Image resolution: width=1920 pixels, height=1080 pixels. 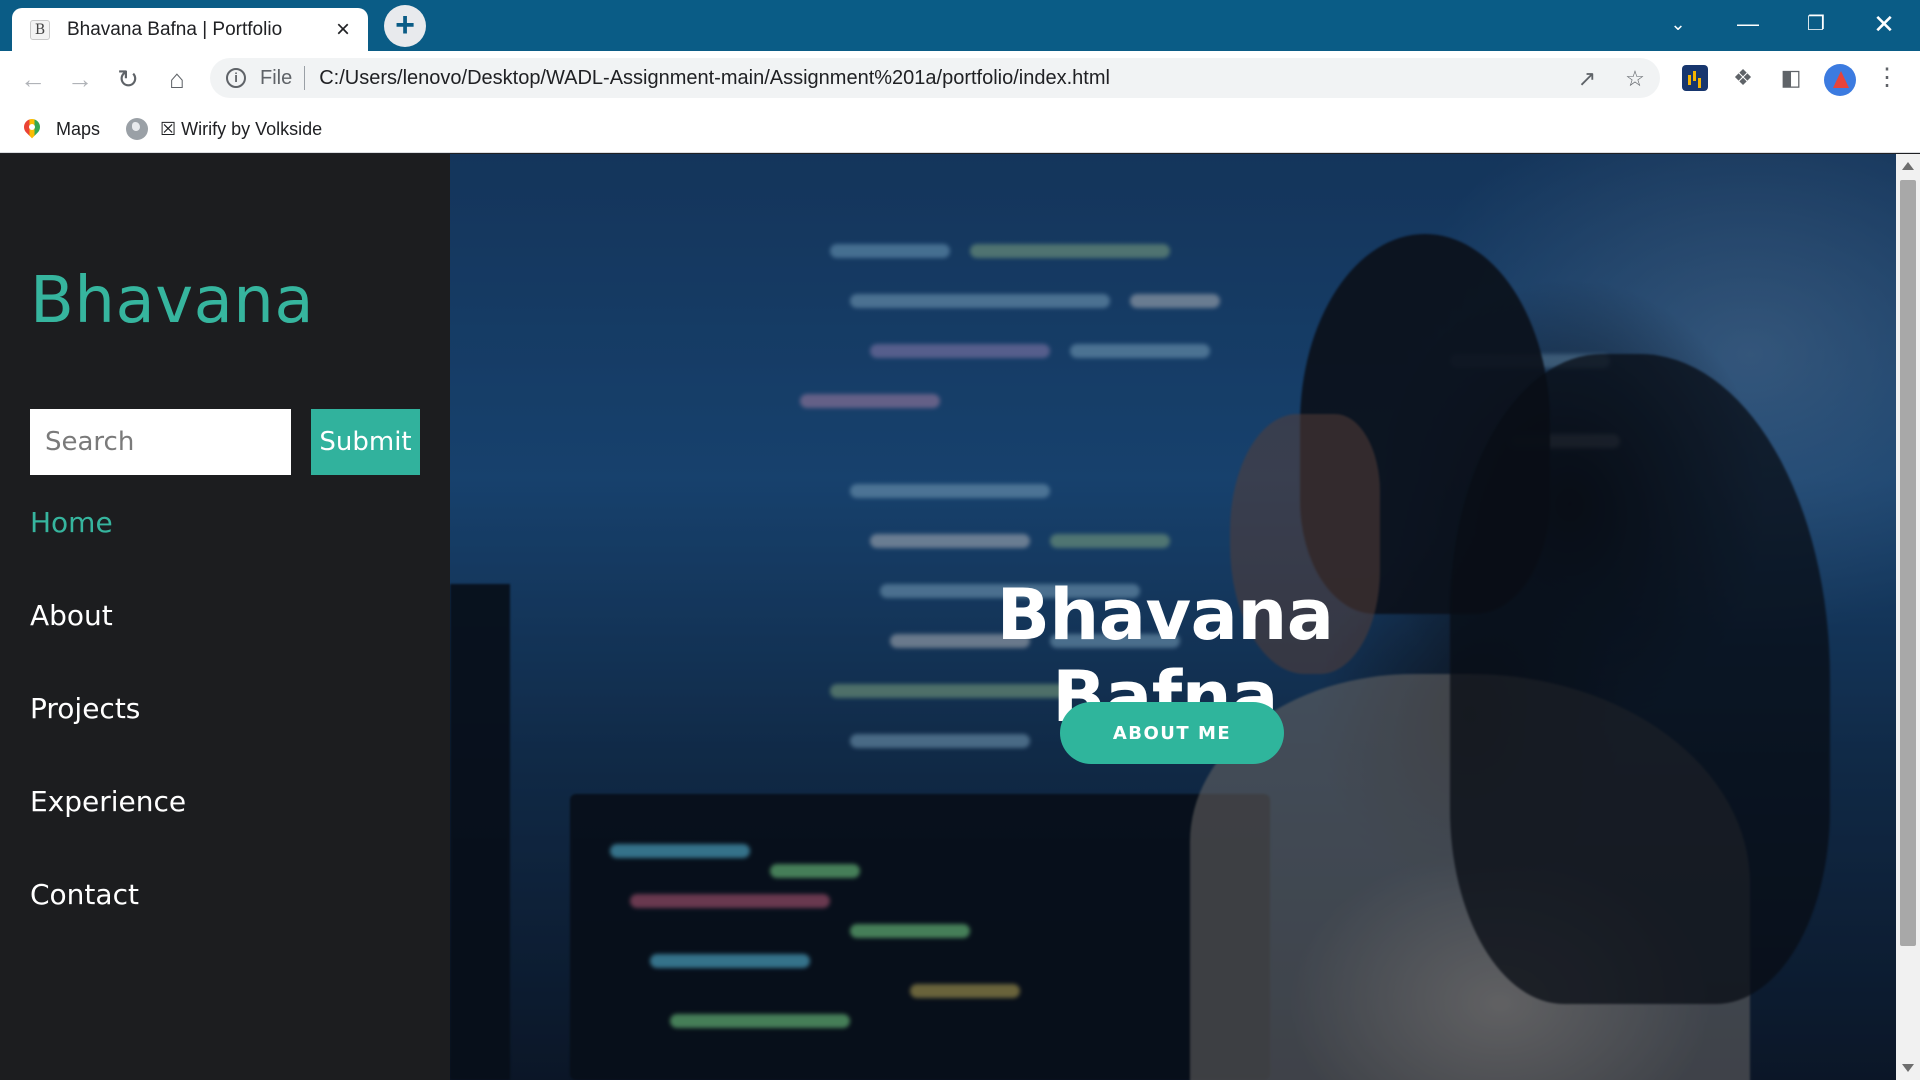 I want to click on tab-strip: B Bhavana Bafna | Portfolio × + ⌄ — ❐ ✕, so click(x=960, y=25).